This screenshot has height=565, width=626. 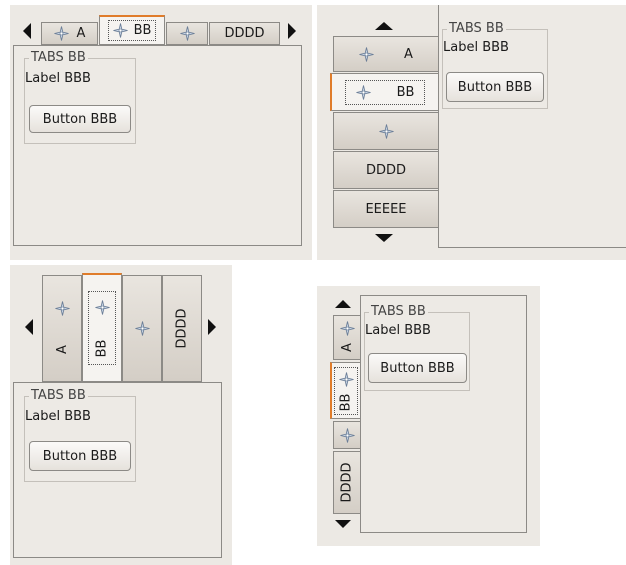 I want to click on tab-label: EEEEE, so click(x=386, y=209).